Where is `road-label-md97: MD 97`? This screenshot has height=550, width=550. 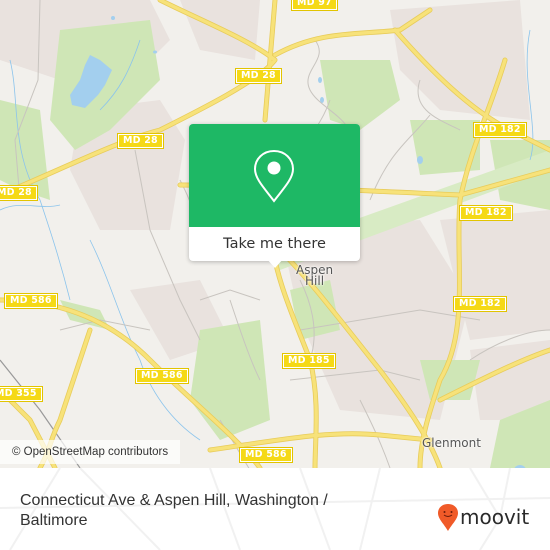 road-label-md97: MD 97 is located at coordinates (314, 5).